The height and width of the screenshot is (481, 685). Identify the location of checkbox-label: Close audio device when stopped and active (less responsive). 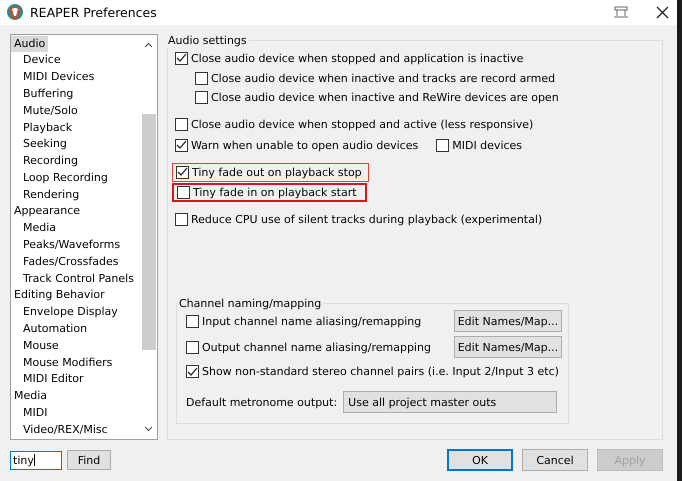
(362, 125).